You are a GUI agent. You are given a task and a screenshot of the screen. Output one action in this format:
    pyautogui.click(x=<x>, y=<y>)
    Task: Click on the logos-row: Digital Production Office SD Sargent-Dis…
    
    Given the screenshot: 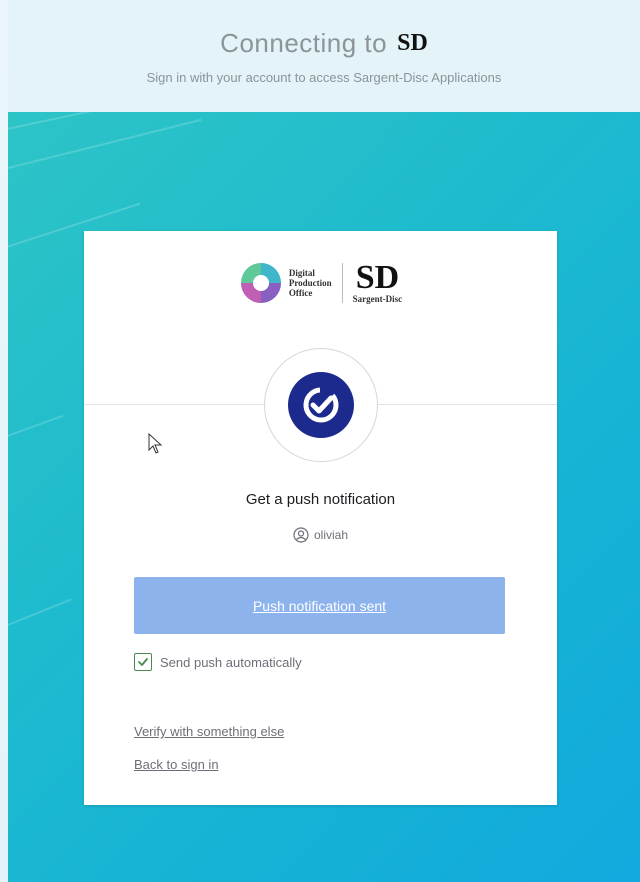 What is the action you would take?
    pyautogui.click(x=320, y=283)
    